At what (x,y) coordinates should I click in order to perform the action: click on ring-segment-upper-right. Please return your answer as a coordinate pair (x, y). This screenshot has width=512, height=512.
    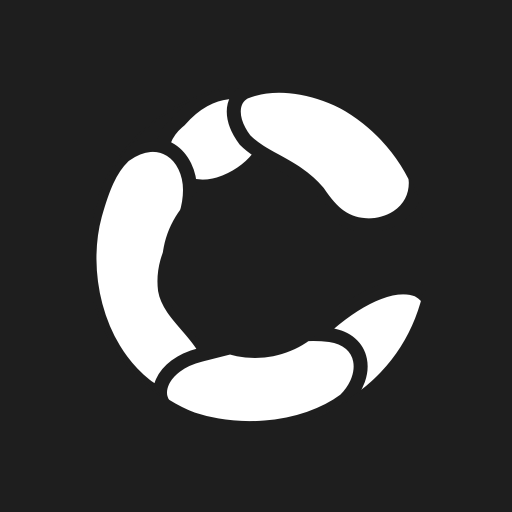
    Looking at the image, I should click on (324, 155).